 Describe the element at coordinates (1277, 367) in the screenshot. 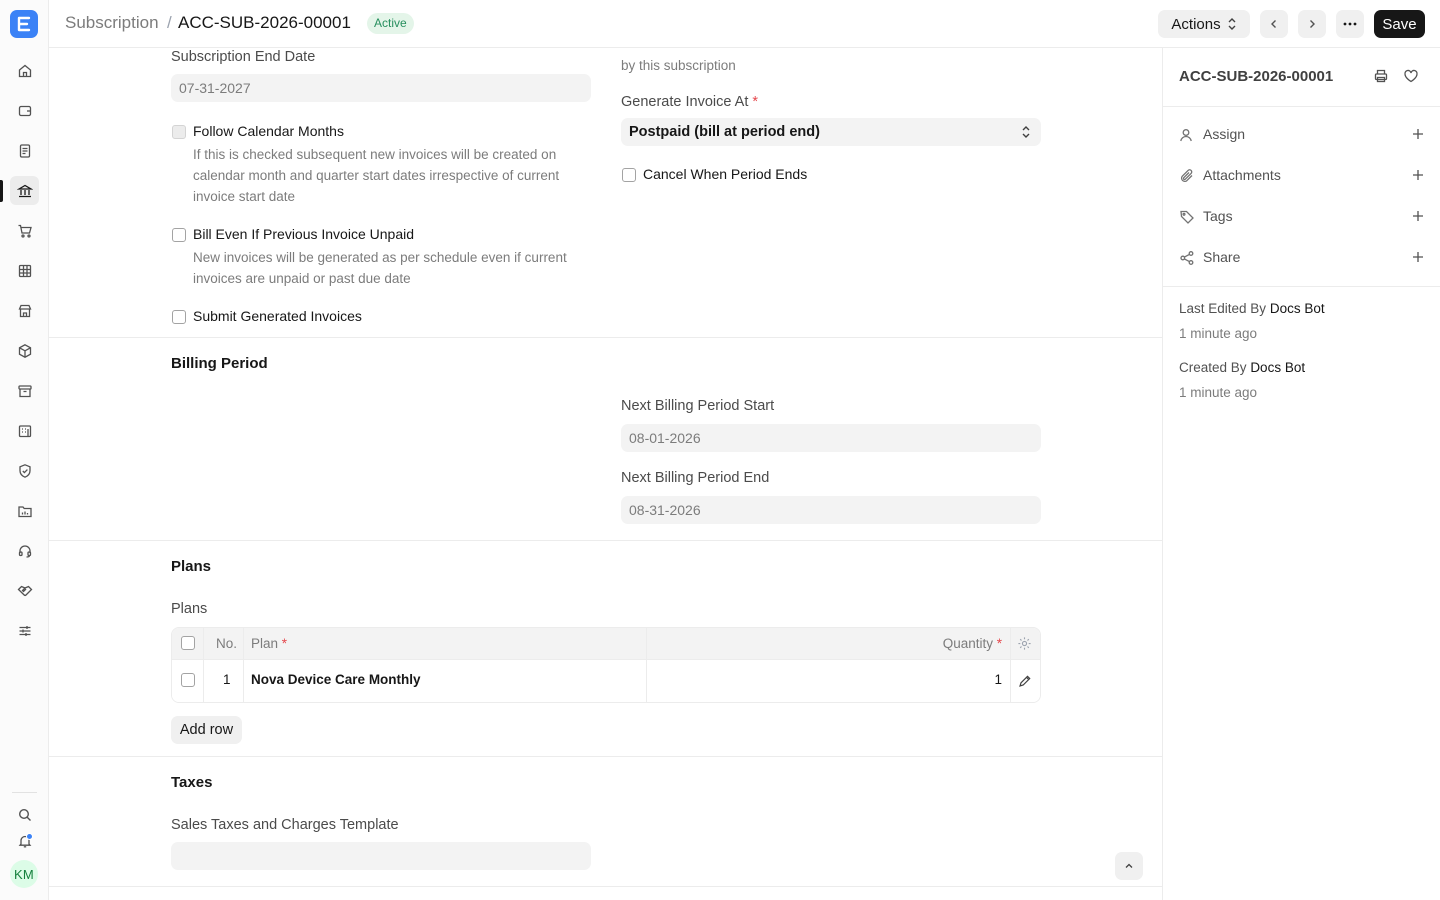

I see `created-user: Docs Bot` at that location.